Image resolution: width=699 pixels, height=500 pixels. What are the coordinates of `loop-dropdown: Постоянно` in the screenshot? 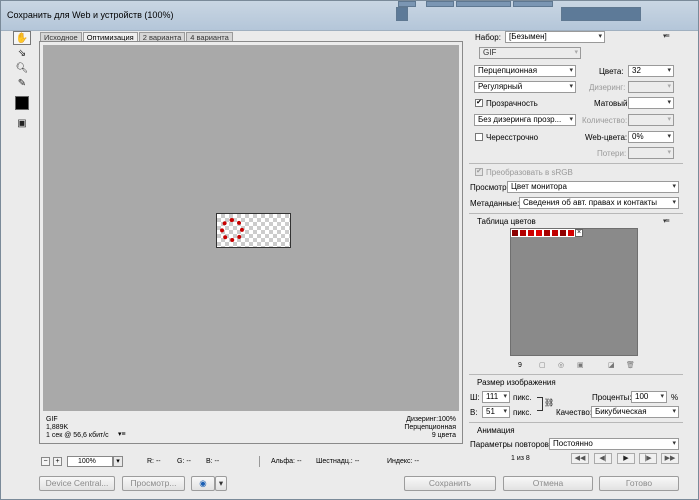 It's located at (614, 444).